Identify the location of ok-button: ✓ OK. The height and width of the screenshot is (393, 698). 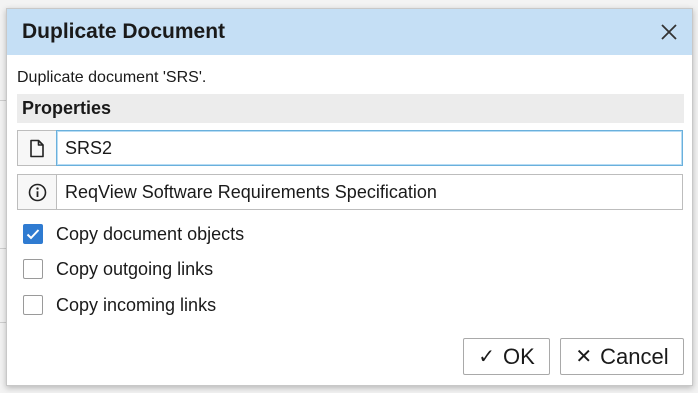
(506, 356).